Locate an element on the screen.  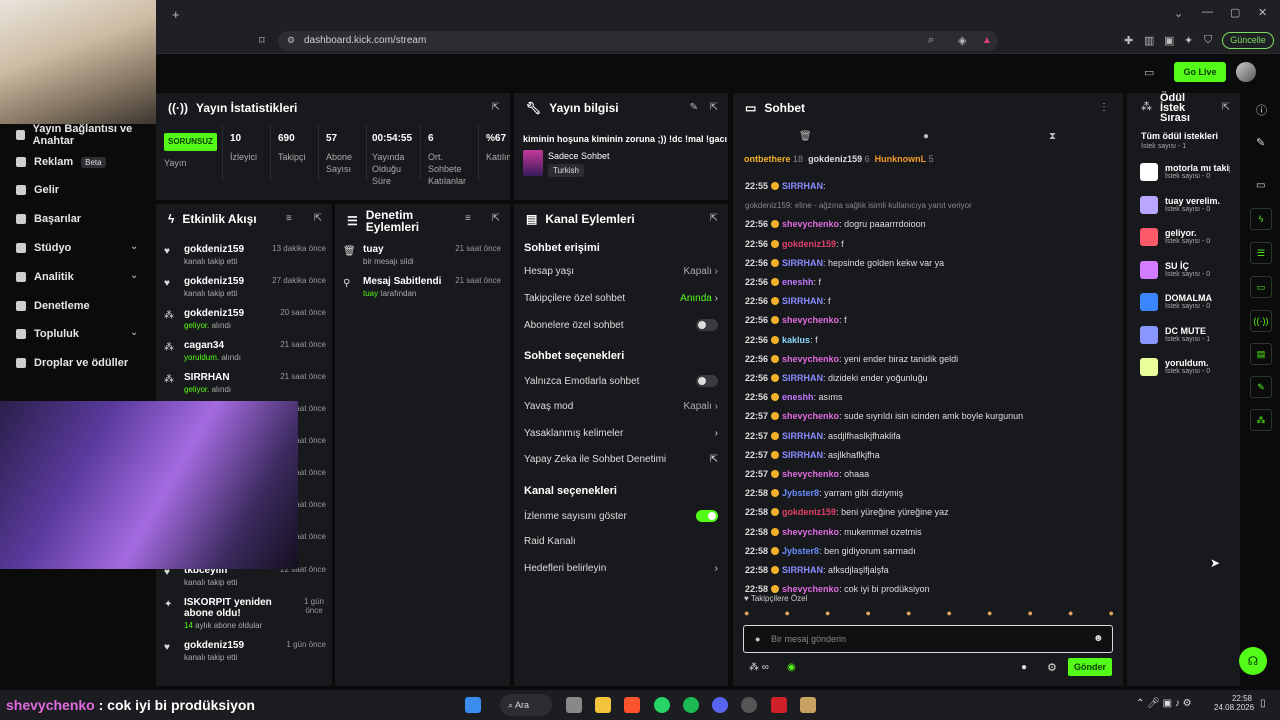
update-button: Güncelle is located at coordinates (1248, 40).